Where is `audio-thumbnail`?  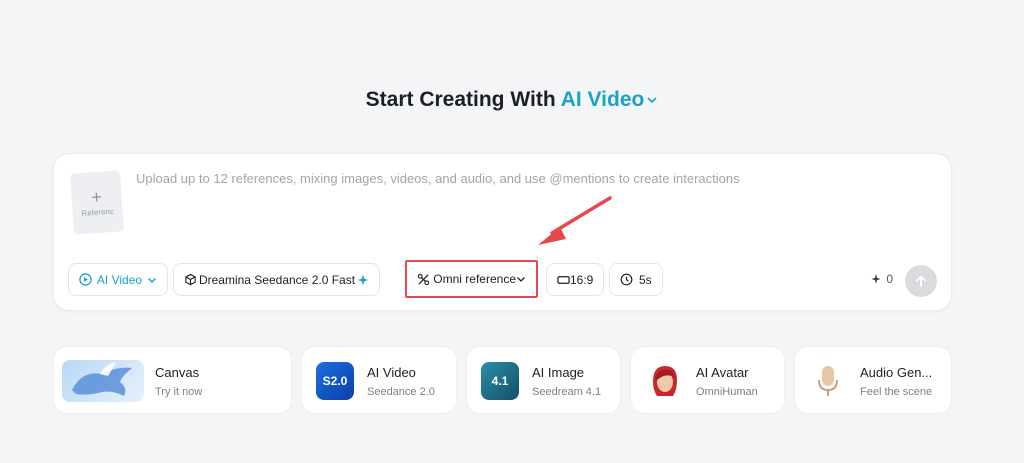 audio-thumbnail is located at coordinates (828, 381).